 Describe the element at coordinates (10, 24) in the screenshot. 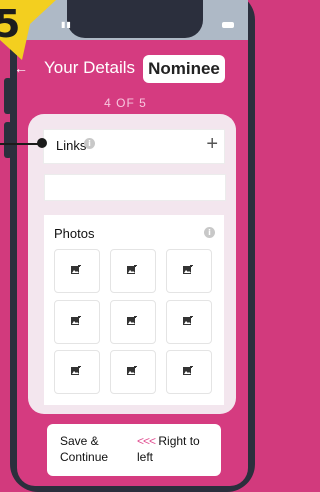

I see `step-badge-number: 5` at that location.